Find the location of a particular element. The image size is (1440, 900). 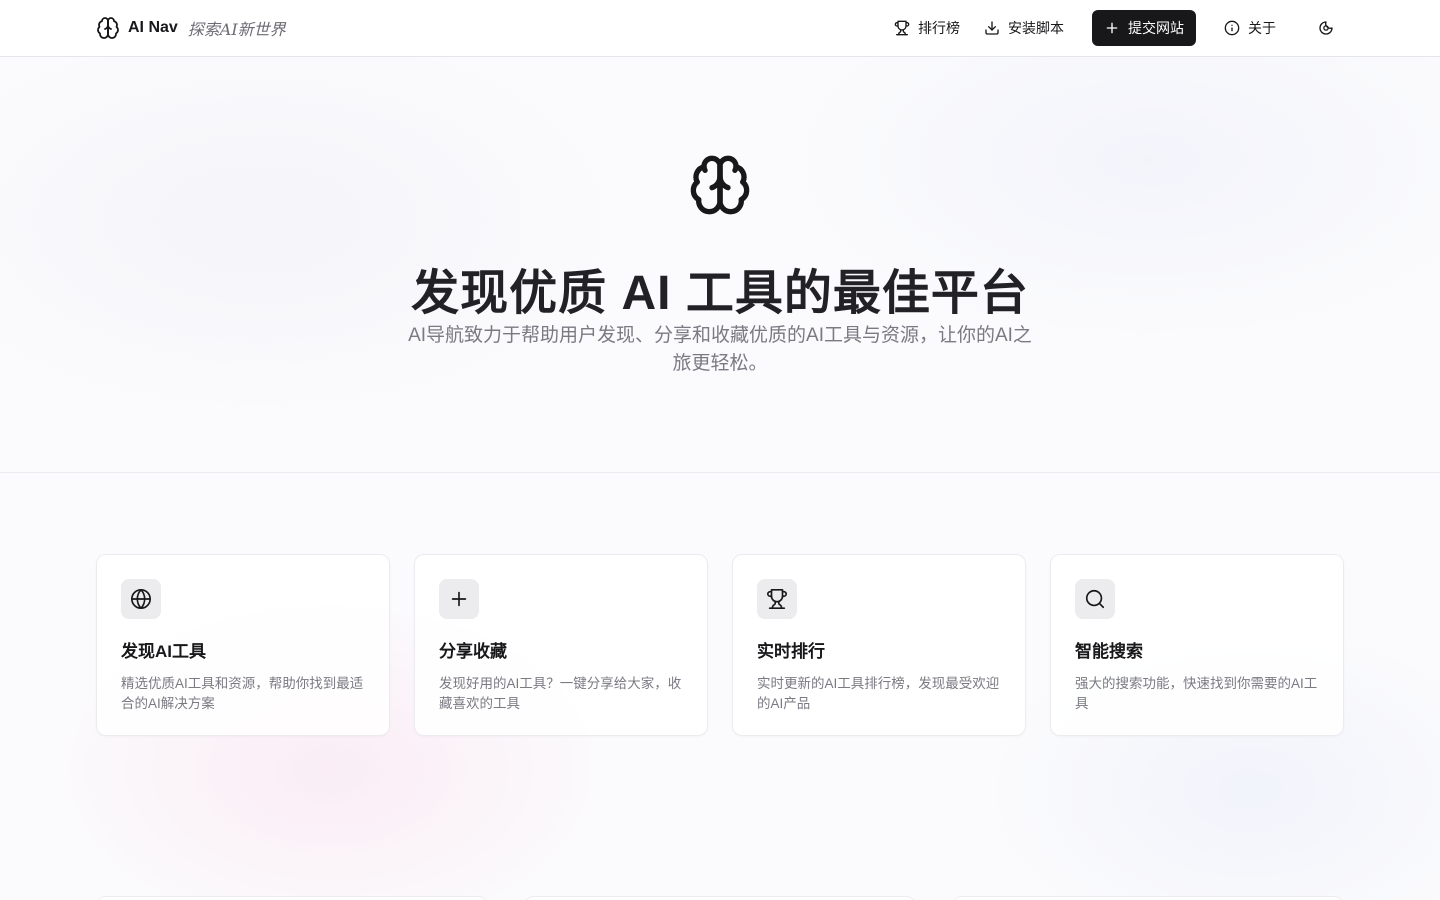

feature-card-ranking: 实时排行 实时更新的AI工具排行榜，发现最受欢迎的AI产品 is located at coordinates (879, 645).